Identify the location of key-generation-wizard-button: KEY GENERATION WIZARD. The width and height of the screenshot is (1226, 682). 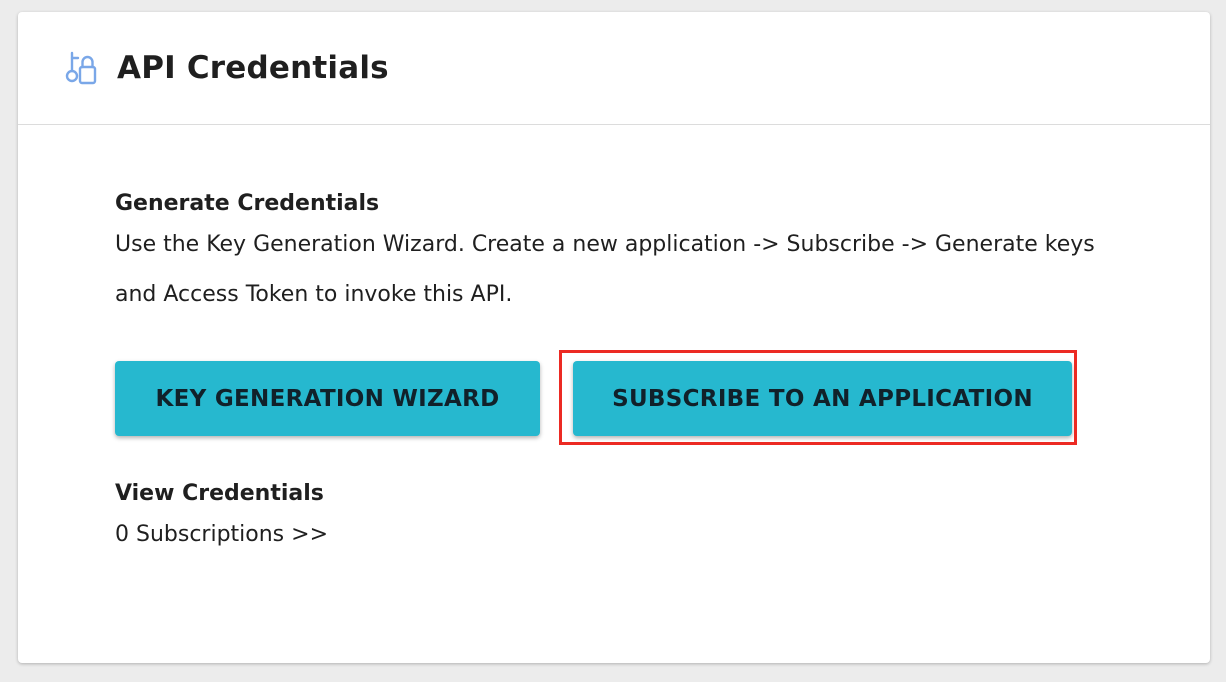
(327, 398).